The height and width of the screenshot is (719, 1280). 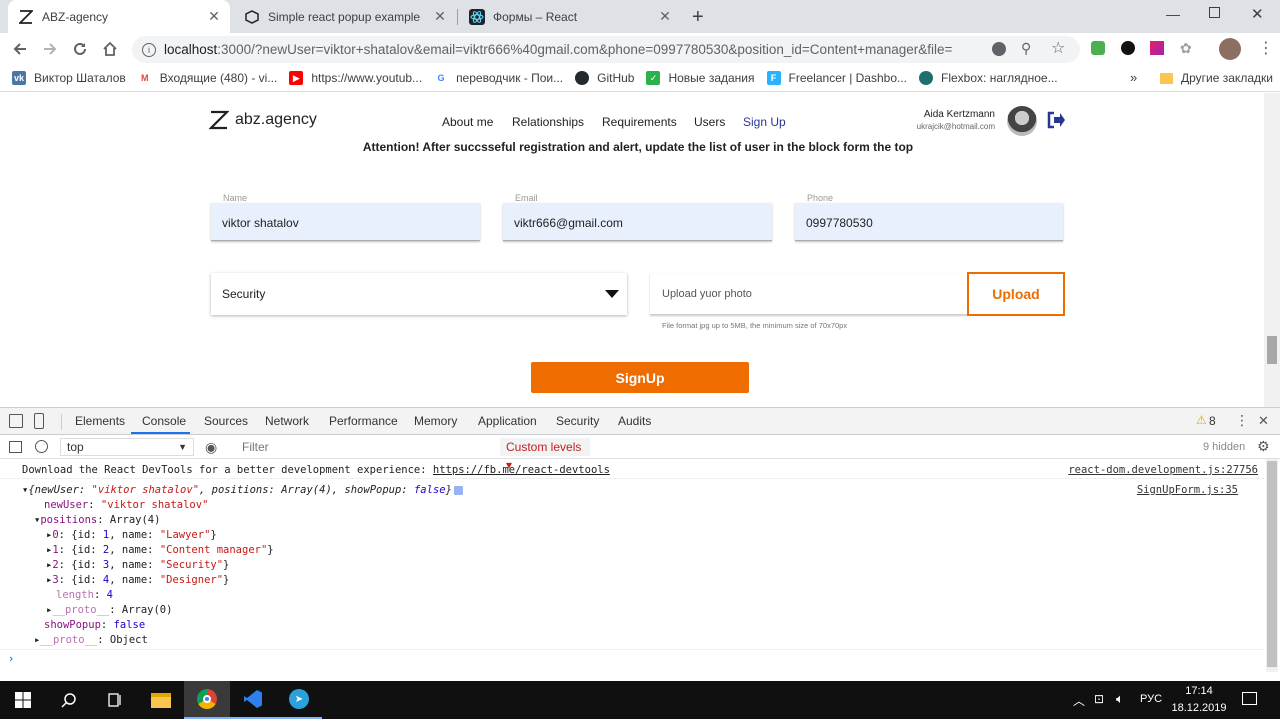 I want to click on extension-puzzle-icon: ✿, so click(x=1186, y=48).